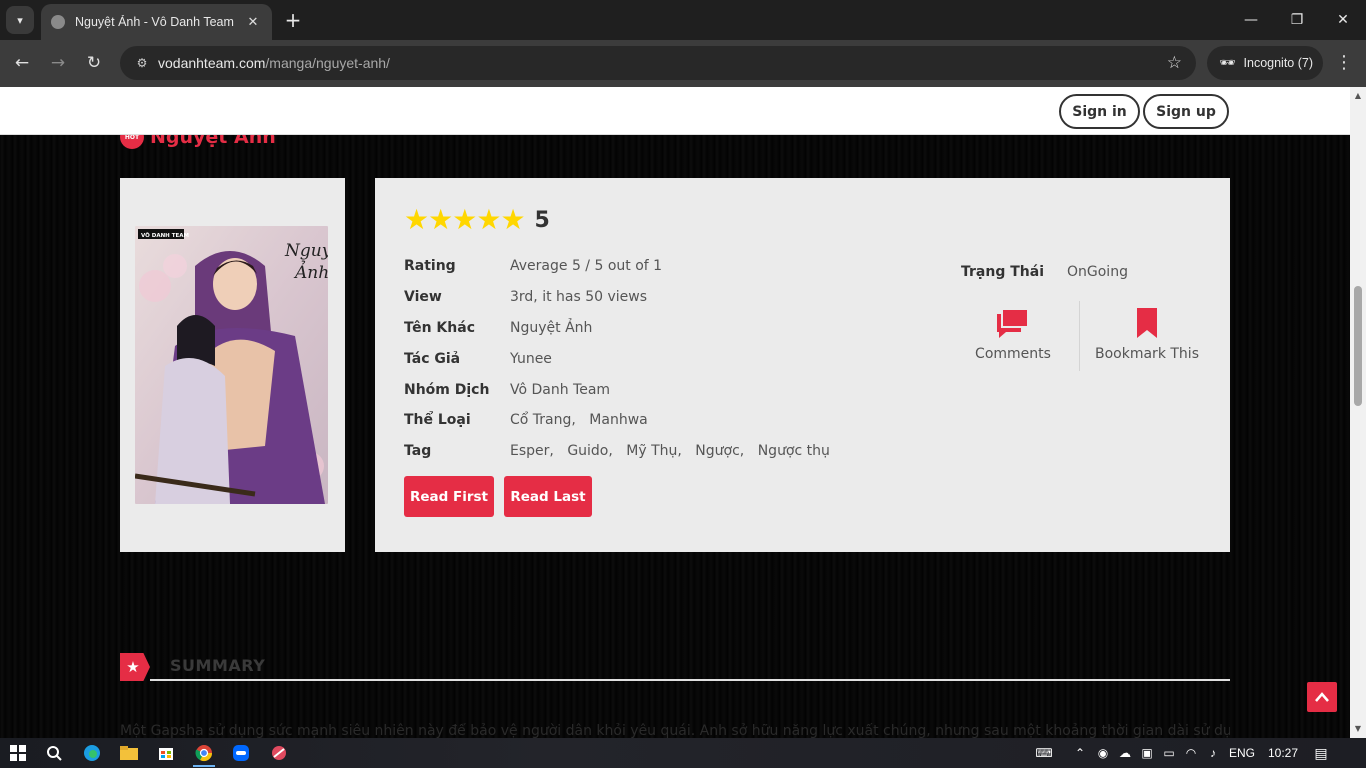 The image size is (1366, 768). Describe the element at coordinates (1358, 412) in the screenshot. I see `page-scrollbar: ▲ ▼` at that location.